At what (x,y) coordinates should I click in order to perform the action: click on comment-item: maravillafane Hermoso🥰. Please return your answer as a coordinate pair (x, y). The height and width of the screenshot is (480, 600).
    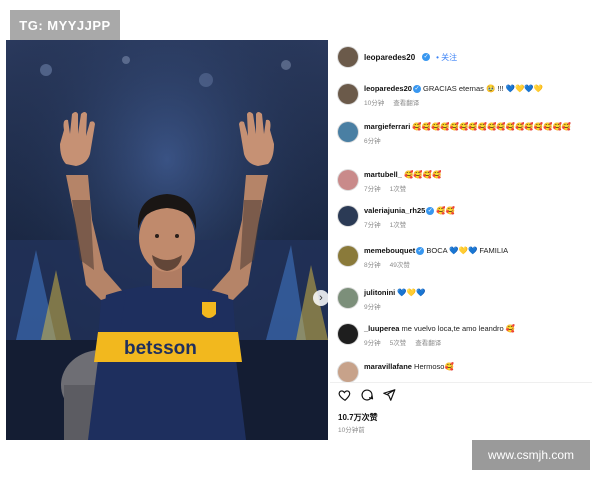
    Looking at the image, I should click on (462, 372).